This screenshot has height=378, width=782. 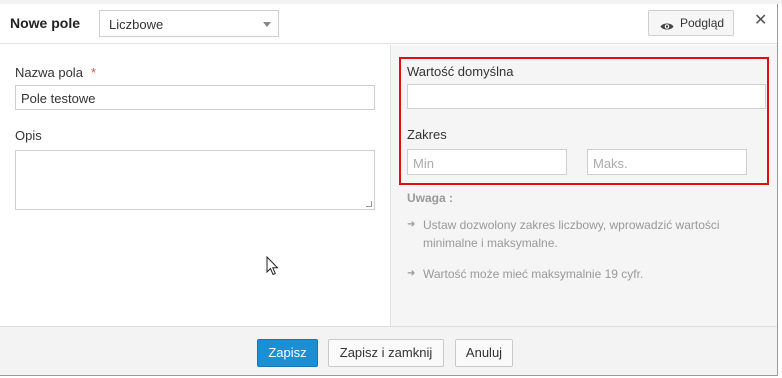 What do you see at coordinates (667, 26) in the screenshot?
I see `eye-icon` at bounding box center [667, 26].